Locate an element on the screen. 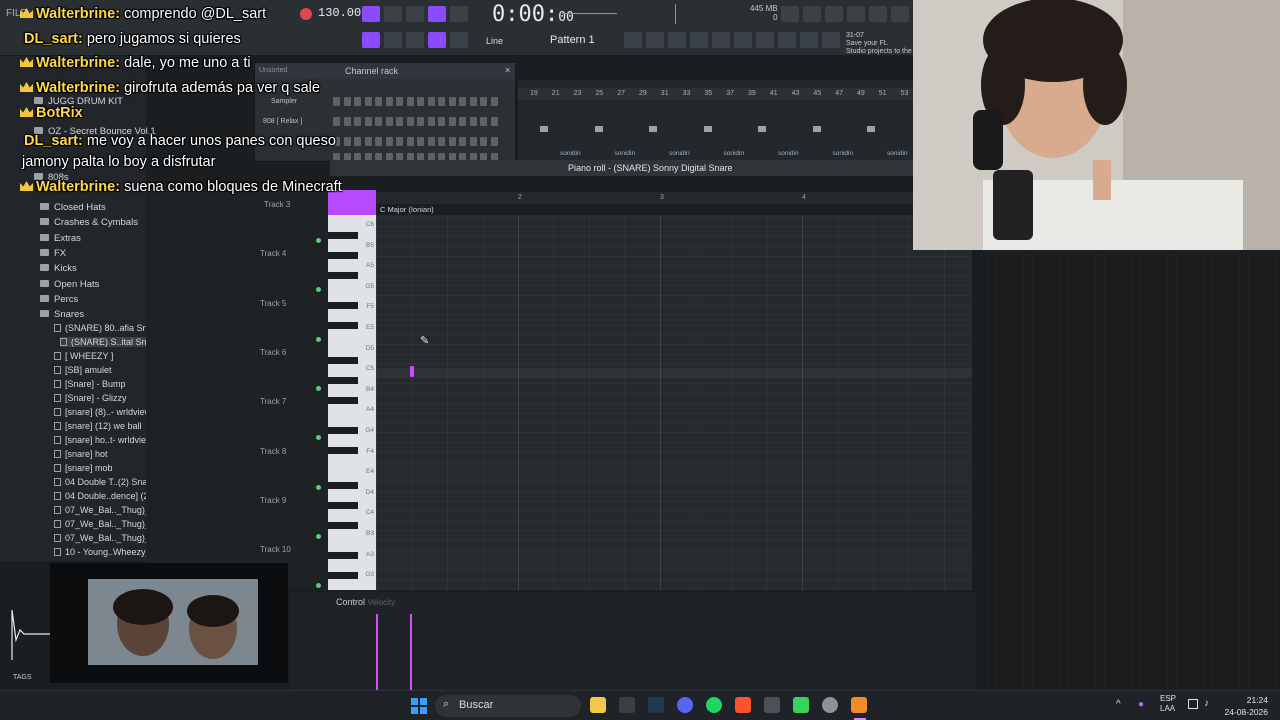 The height and width of the screenshot is (720, 1280). track-header: Track 5 is located at coordinates (273, 303).